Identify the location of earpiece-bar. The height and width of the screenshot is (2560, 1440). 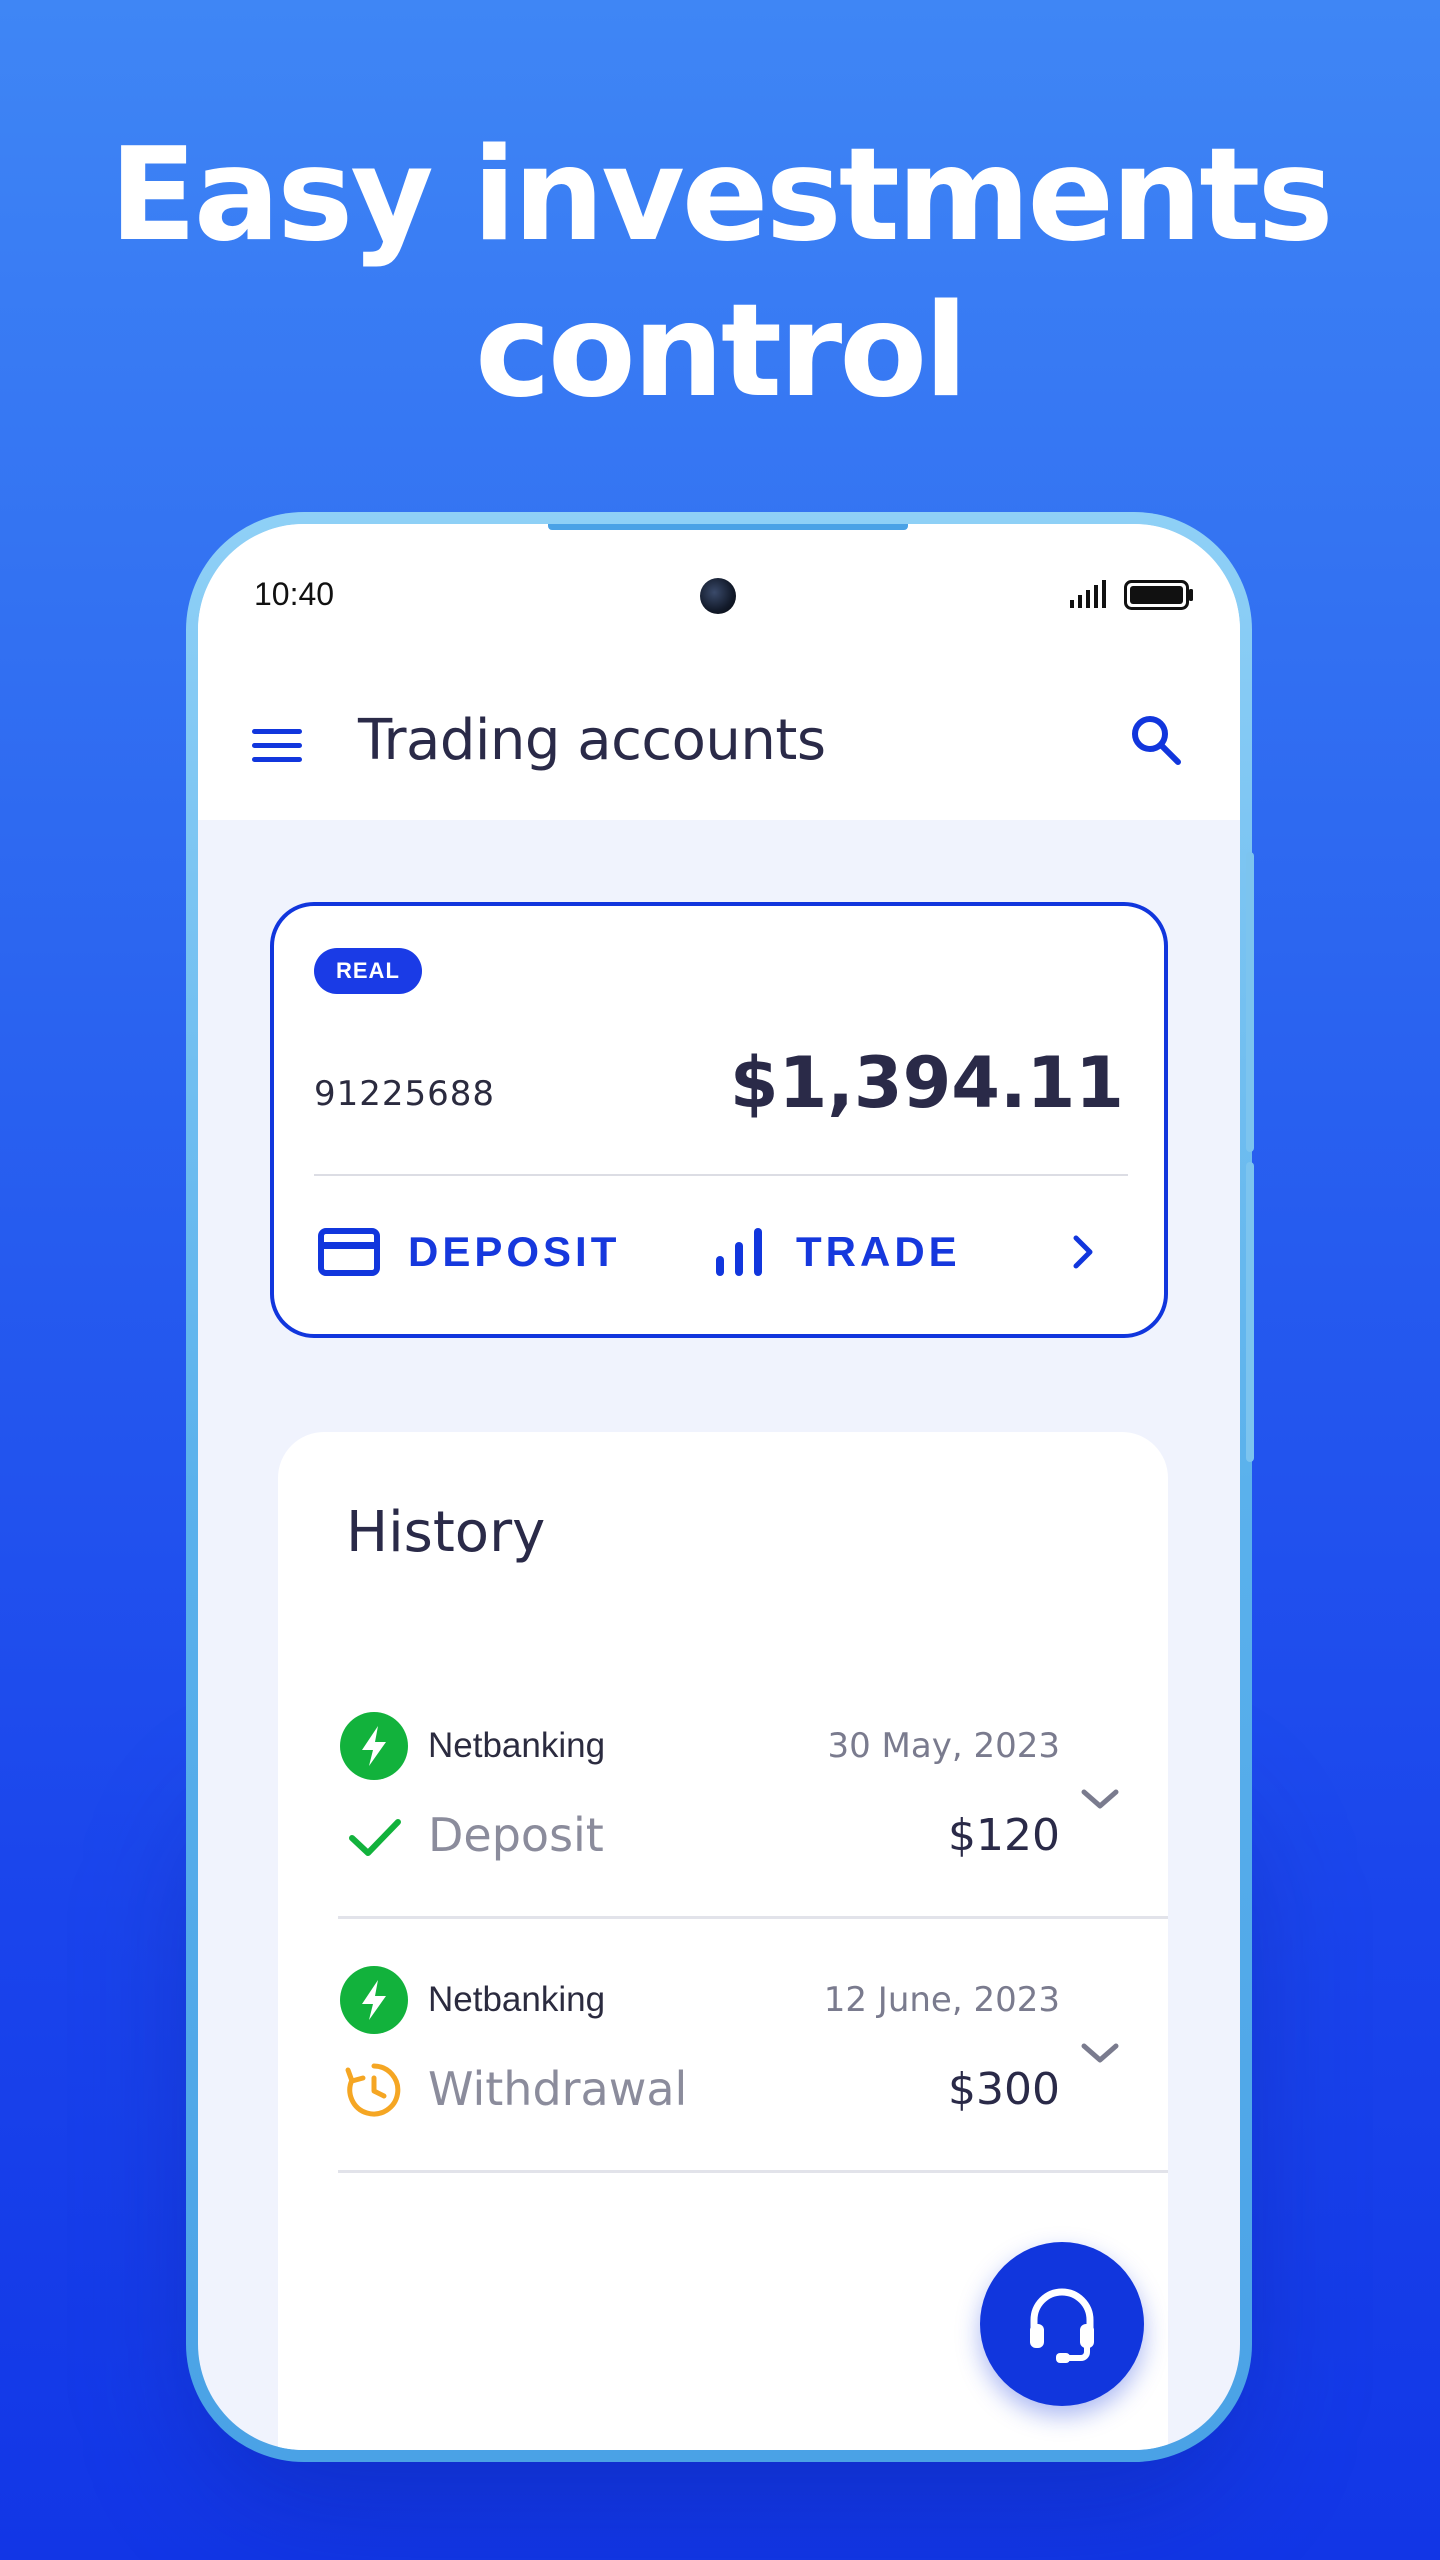
(728, 527).